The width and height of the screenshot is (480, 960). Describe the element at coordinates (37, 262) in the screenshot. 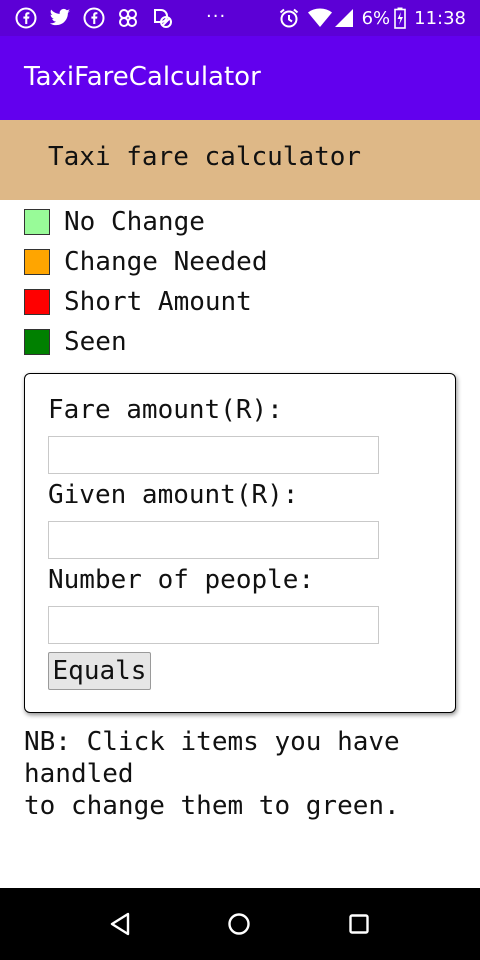

I see `change-needed-swatch` at that location.